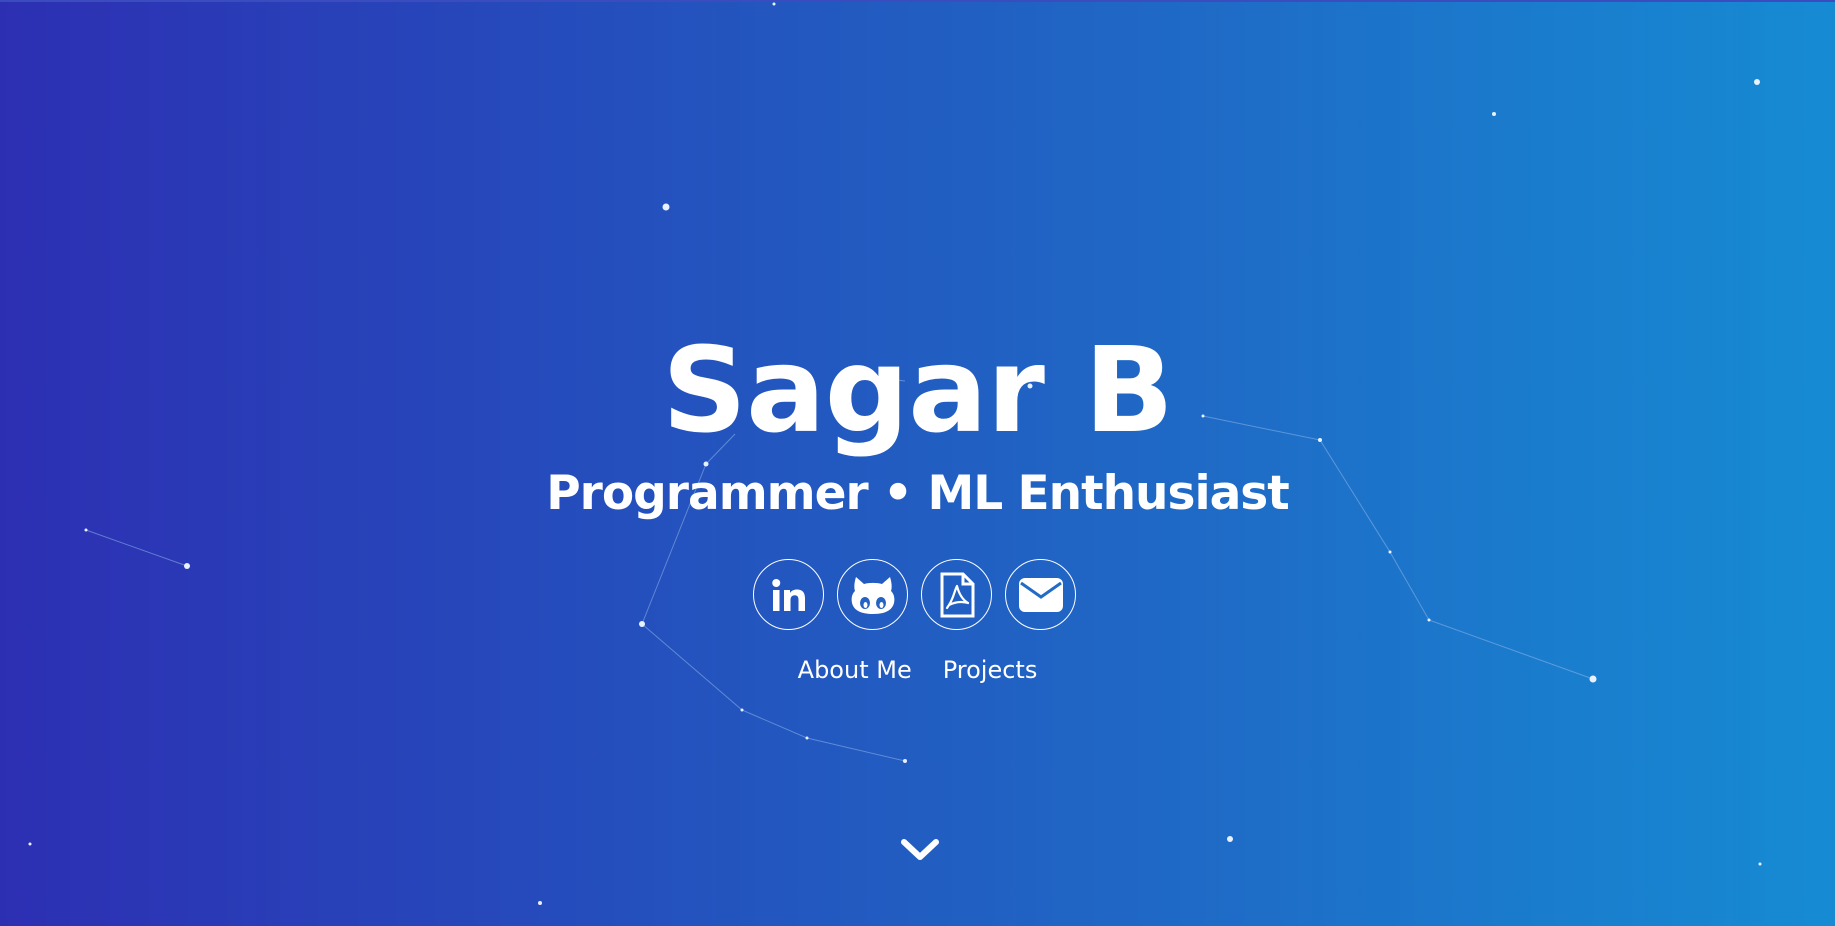  Describe the element at coordinates (918, 390) in the screenshot. I see `page-title: Sagar B` at that location.